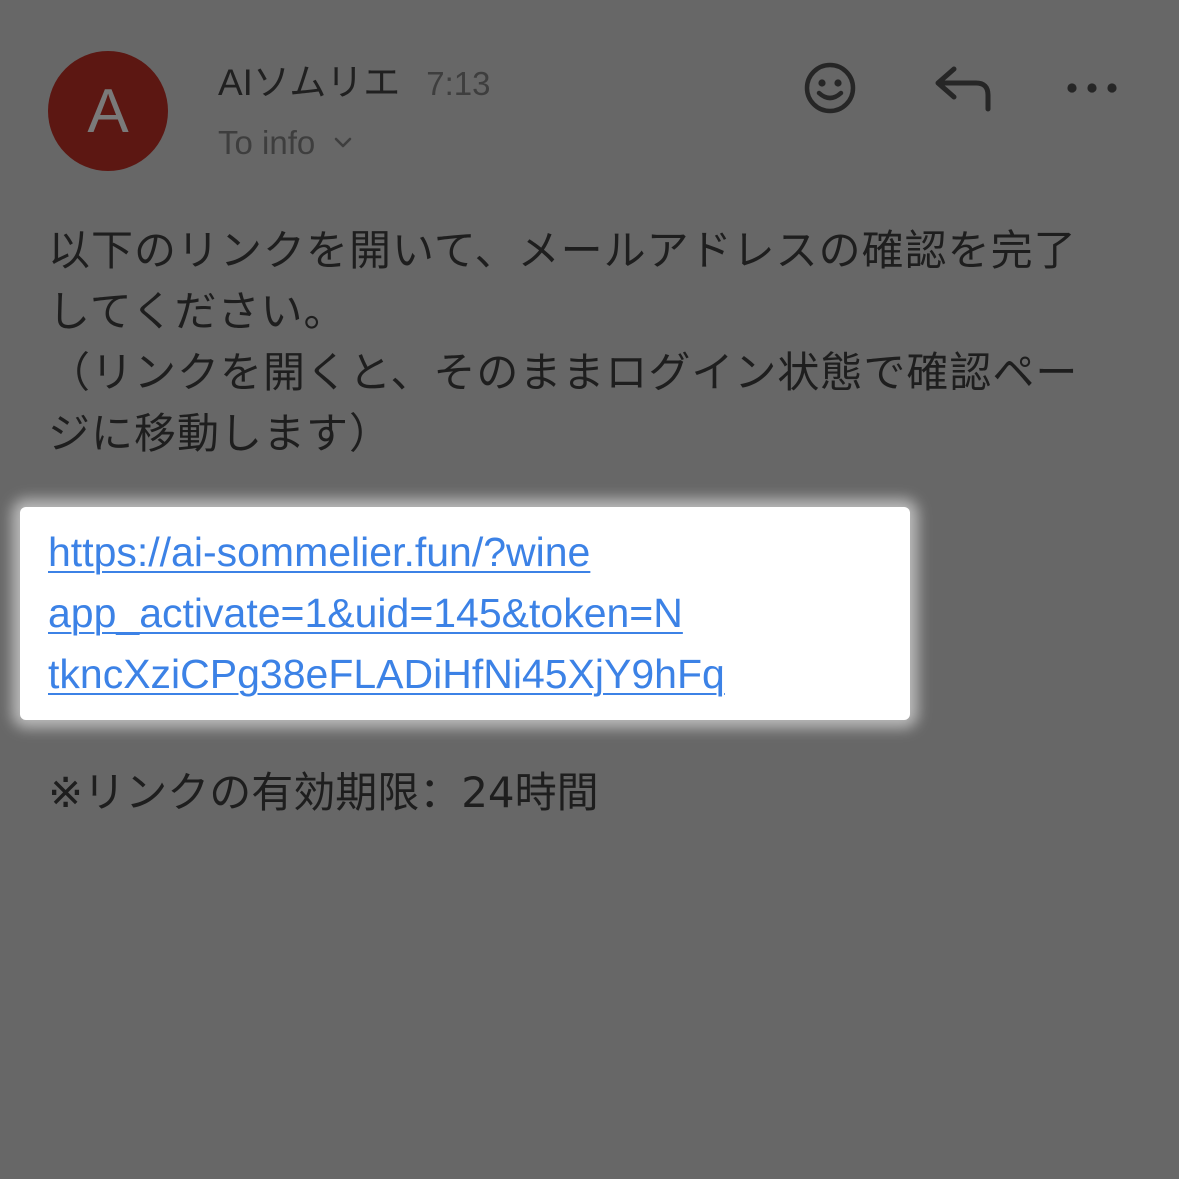 The width and height of the screenshot is (1179, 1179). I want to click on avatar-letter: A, so click(108, 111).